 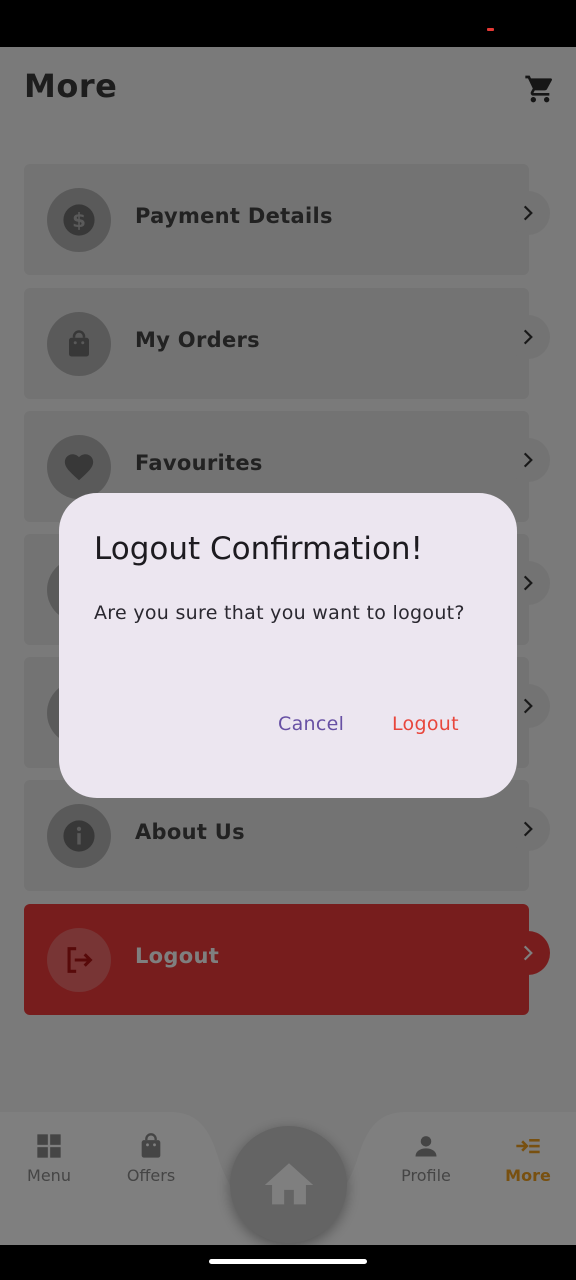 I want to click on system-gesture-bar, so click(x=288, y=1262).